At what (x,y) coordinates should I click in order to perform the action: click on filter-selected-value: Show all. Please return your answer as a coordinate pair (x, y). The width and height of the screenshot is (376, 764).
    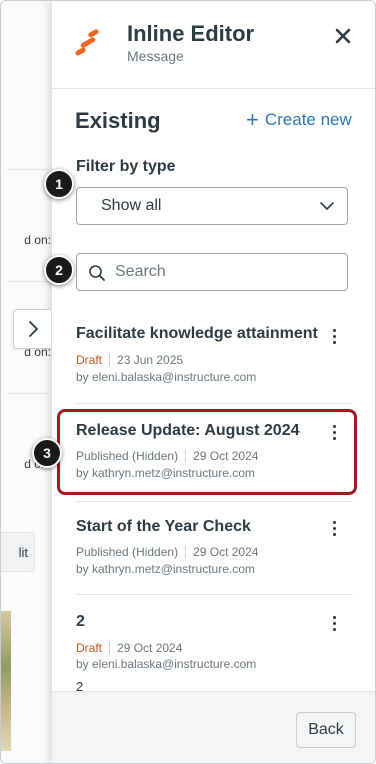
    Looking at the image, I should click on (131, 205).